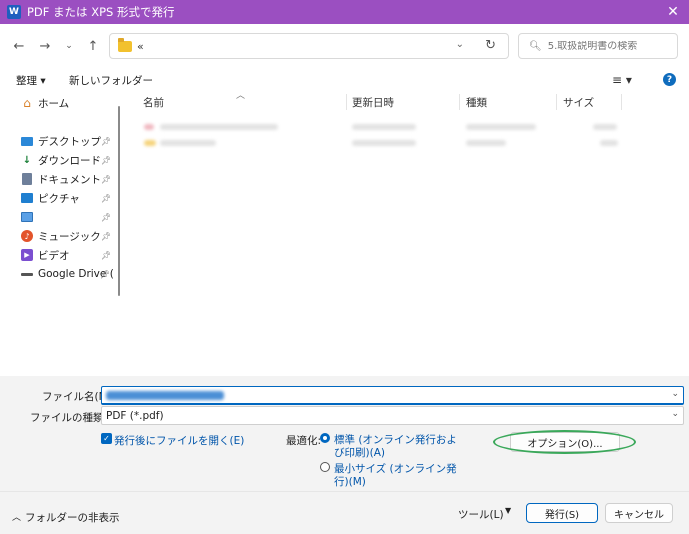 Image resolution: width=689 pixels, height=534 pixels. Describe the element at coordinates (54, 103) in the screenshot. I see `sidebar-item-label: ホーム` at that location.